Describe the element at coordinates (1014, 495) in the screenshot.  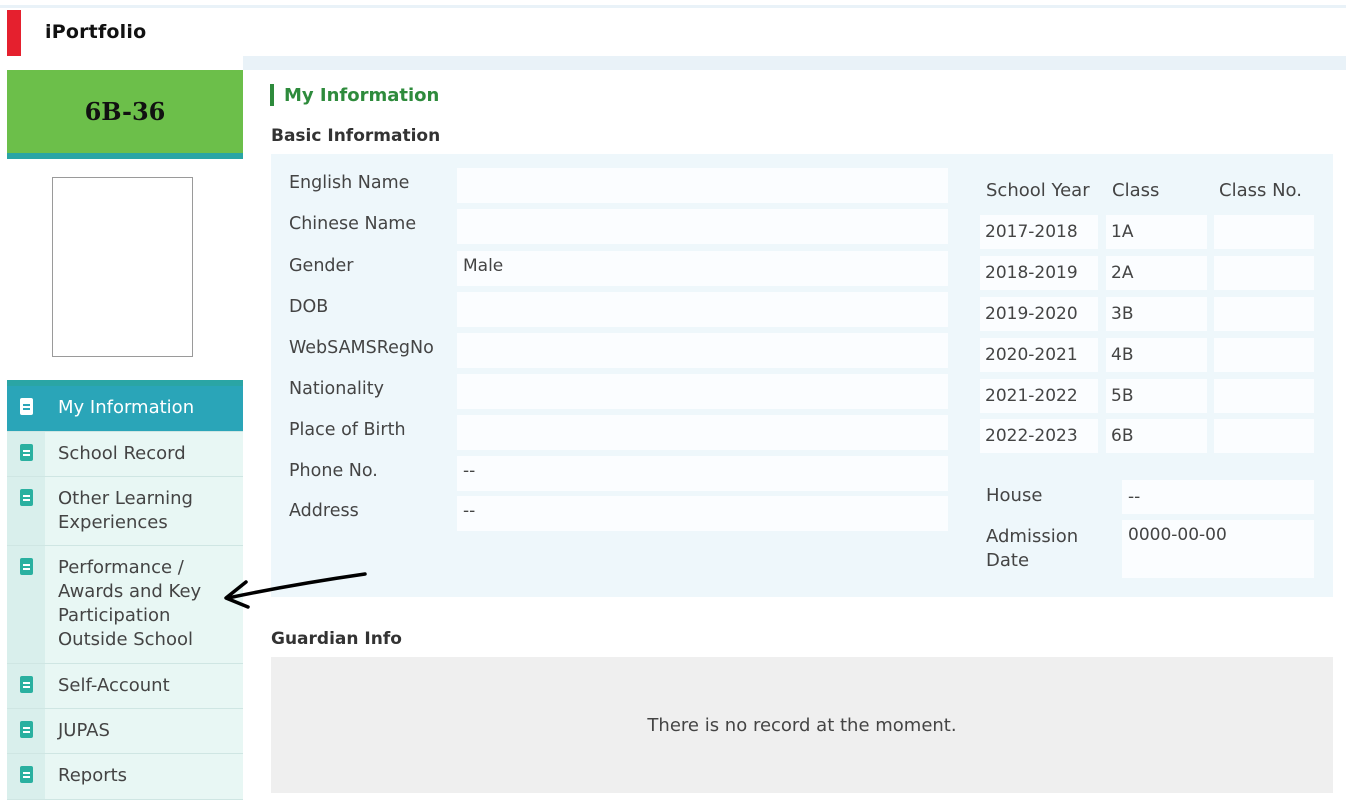
I see `house-label: House` at that location.